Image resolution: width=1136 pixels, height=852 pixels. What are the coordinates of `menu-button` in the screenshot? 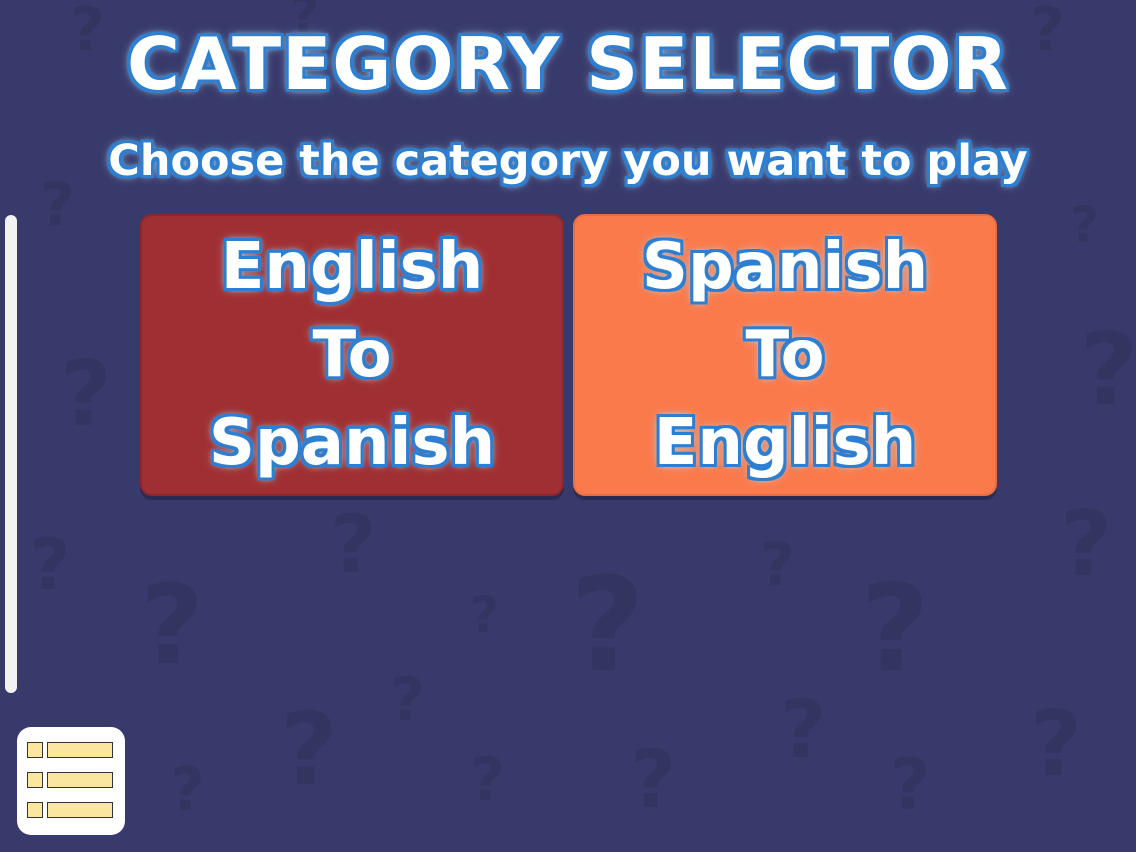 It's located at (71, 781).